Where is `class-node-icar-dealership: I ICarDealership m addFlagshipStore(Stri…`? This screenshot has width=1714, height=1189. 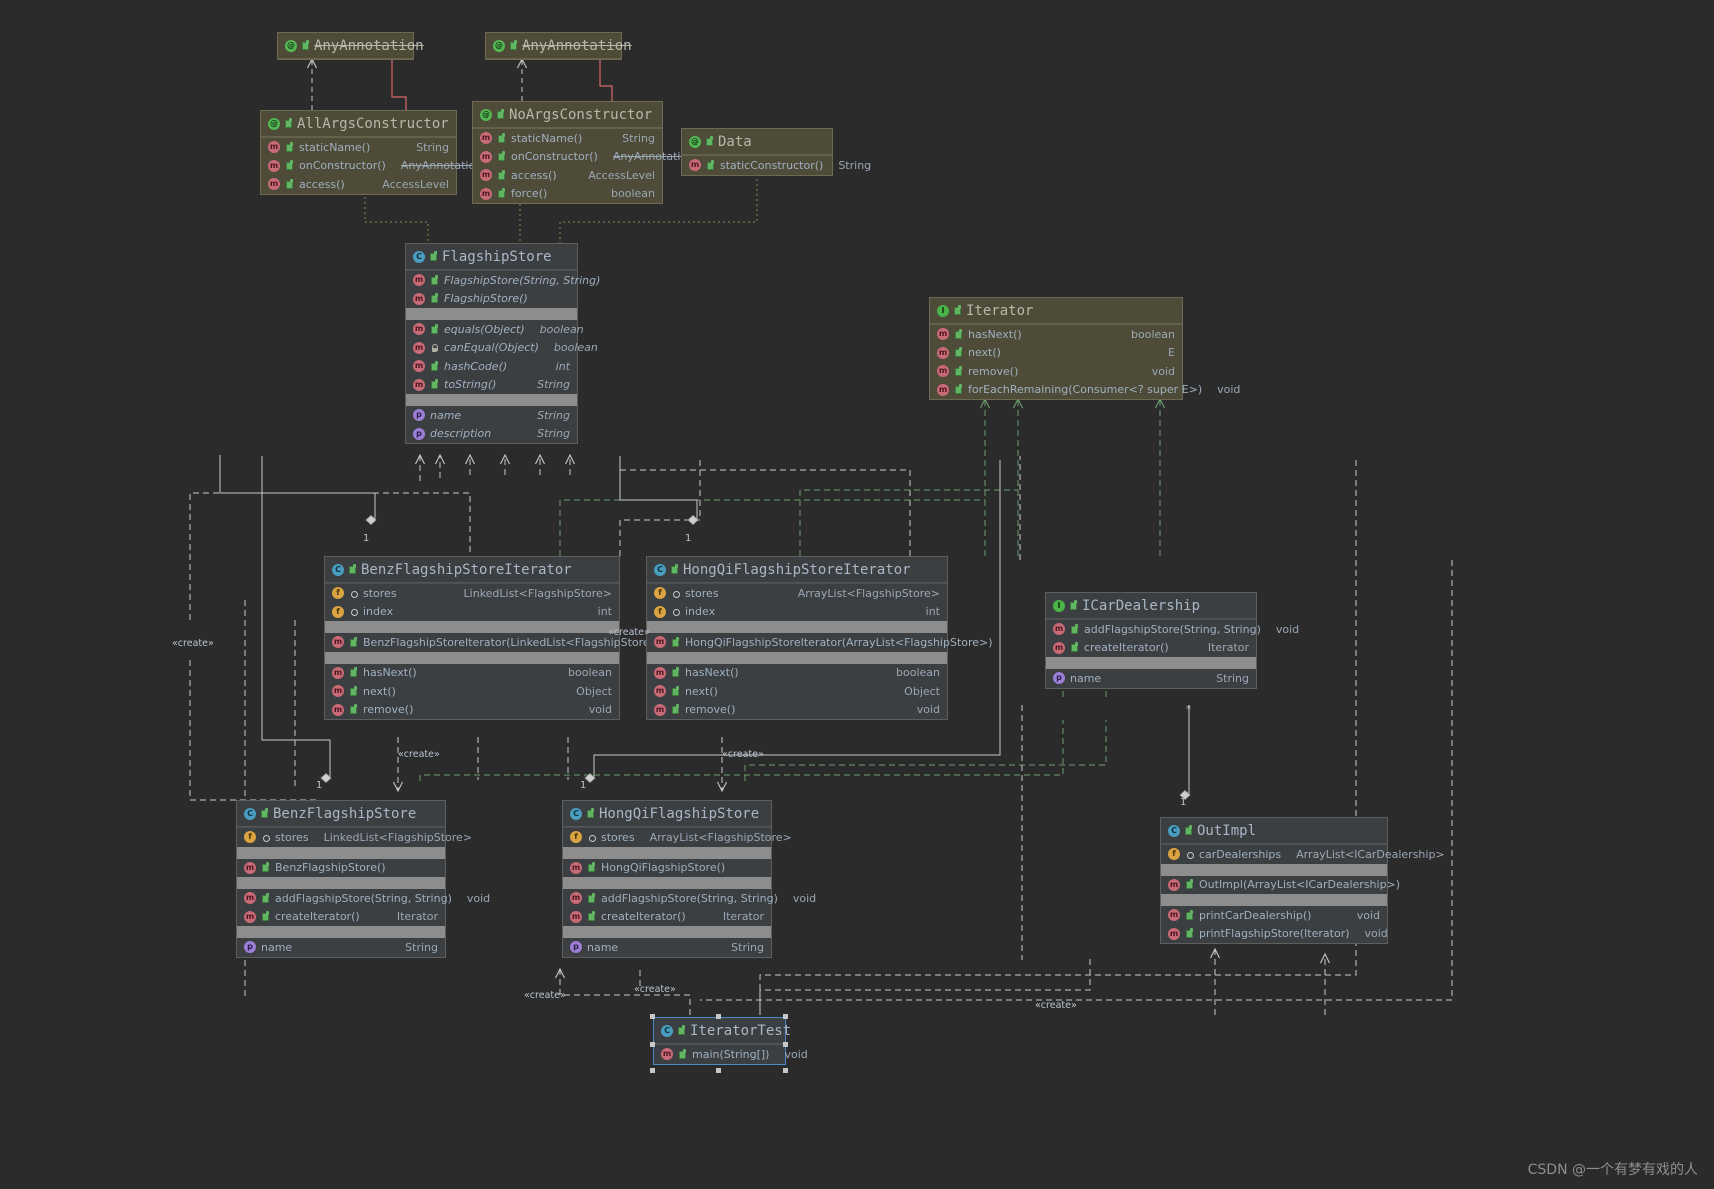 class-node-icar-dealership: I ICarDealership m addFlagshipStore(Stri… is located at coordinates (1172, 640).